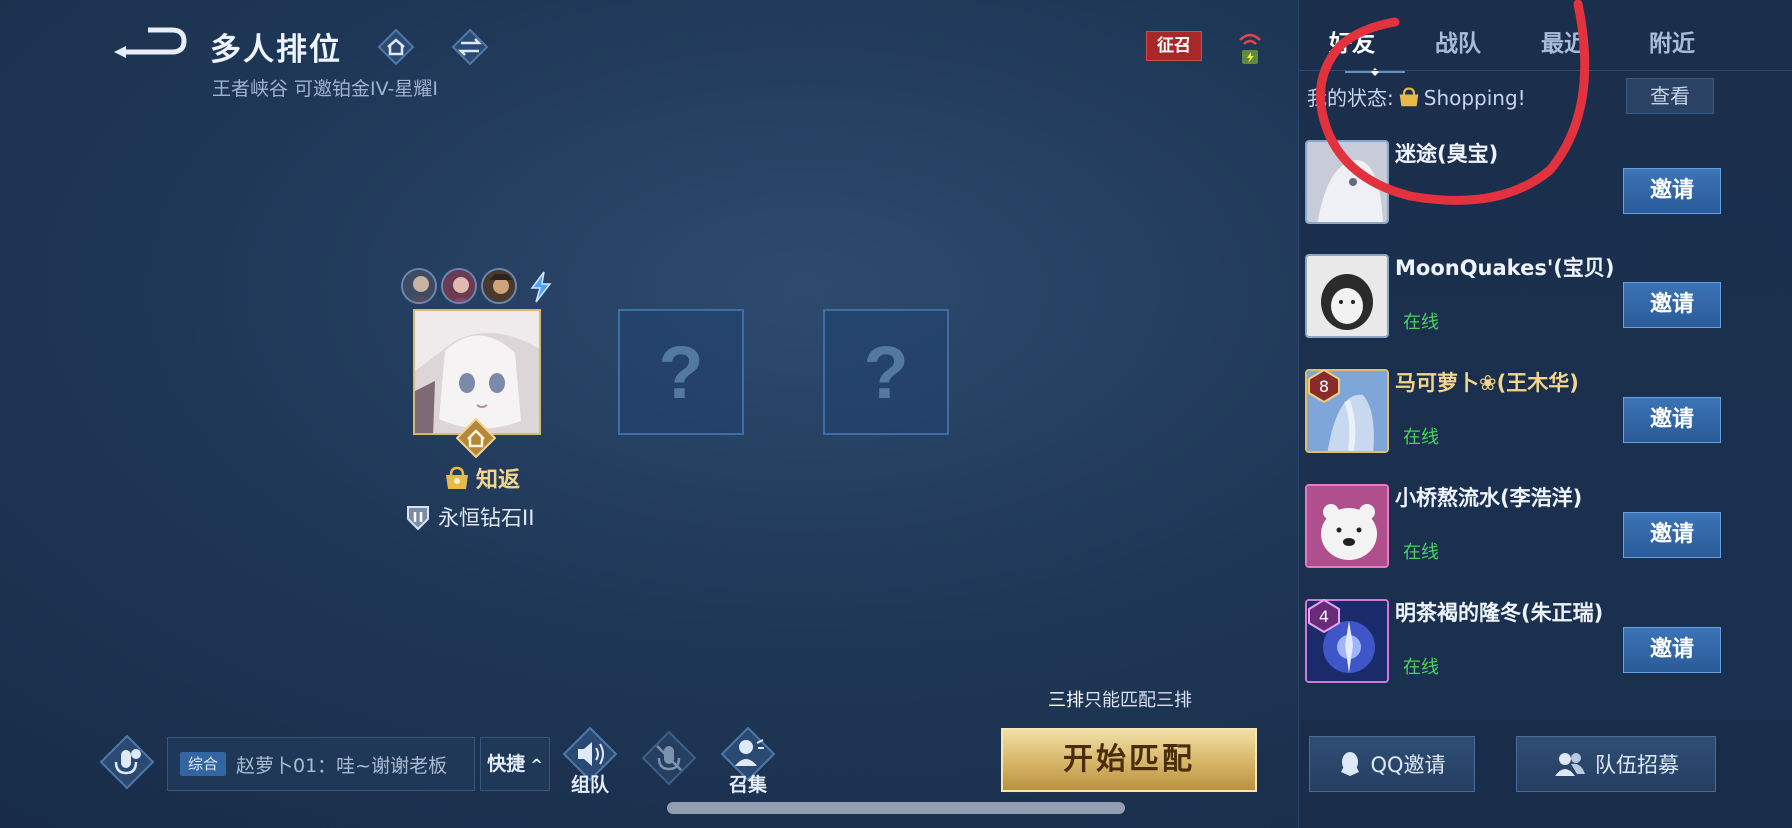  I want to click on team-voice-label: 组队, so click(590, 785).